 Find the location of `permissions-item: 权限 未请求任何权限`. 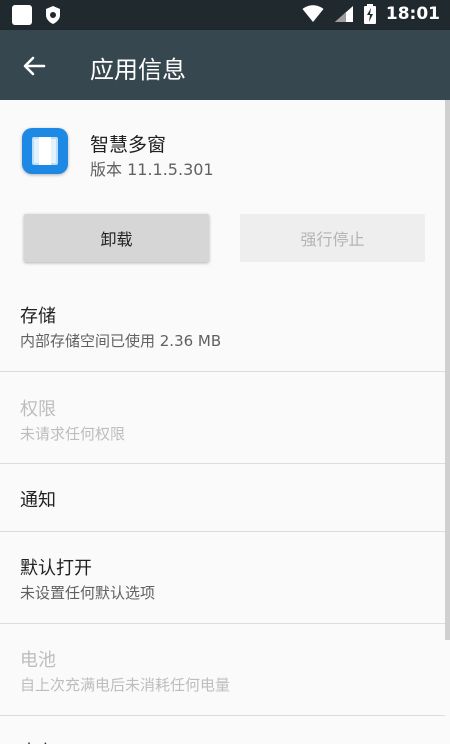

permissions-item: 权限 未请求任何权限 is located at coordinates (222, 417).